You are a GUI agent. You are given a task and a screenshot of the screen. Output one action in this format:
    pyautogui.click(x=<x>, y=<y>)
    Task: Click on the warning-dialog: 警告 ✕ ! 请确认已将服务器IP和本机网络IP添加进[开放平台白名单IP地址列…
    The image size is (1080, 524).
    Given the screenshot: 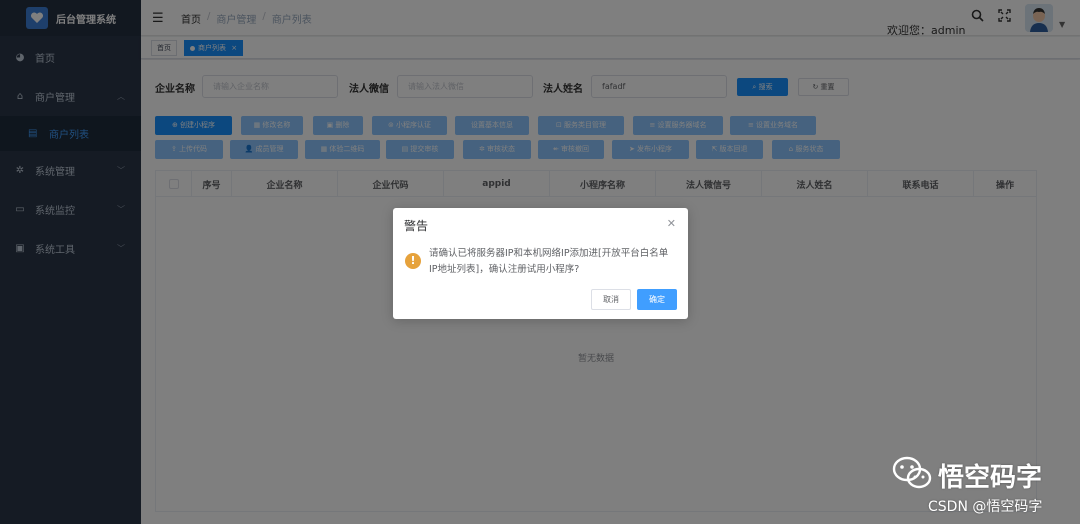 What is the action you would take?
    pyautogui.click(x=540, y=263)
    